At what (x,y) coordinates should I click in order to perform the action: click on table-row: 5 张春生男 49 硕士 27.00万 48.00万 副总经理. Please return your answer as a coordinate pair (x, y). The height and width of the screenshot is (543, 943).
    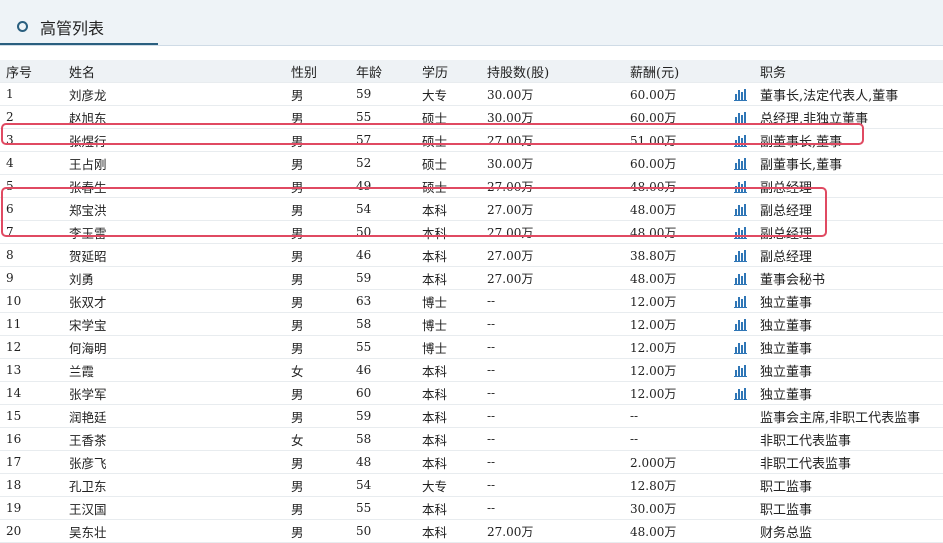
    Looking at the image, I should click on (471, 186).